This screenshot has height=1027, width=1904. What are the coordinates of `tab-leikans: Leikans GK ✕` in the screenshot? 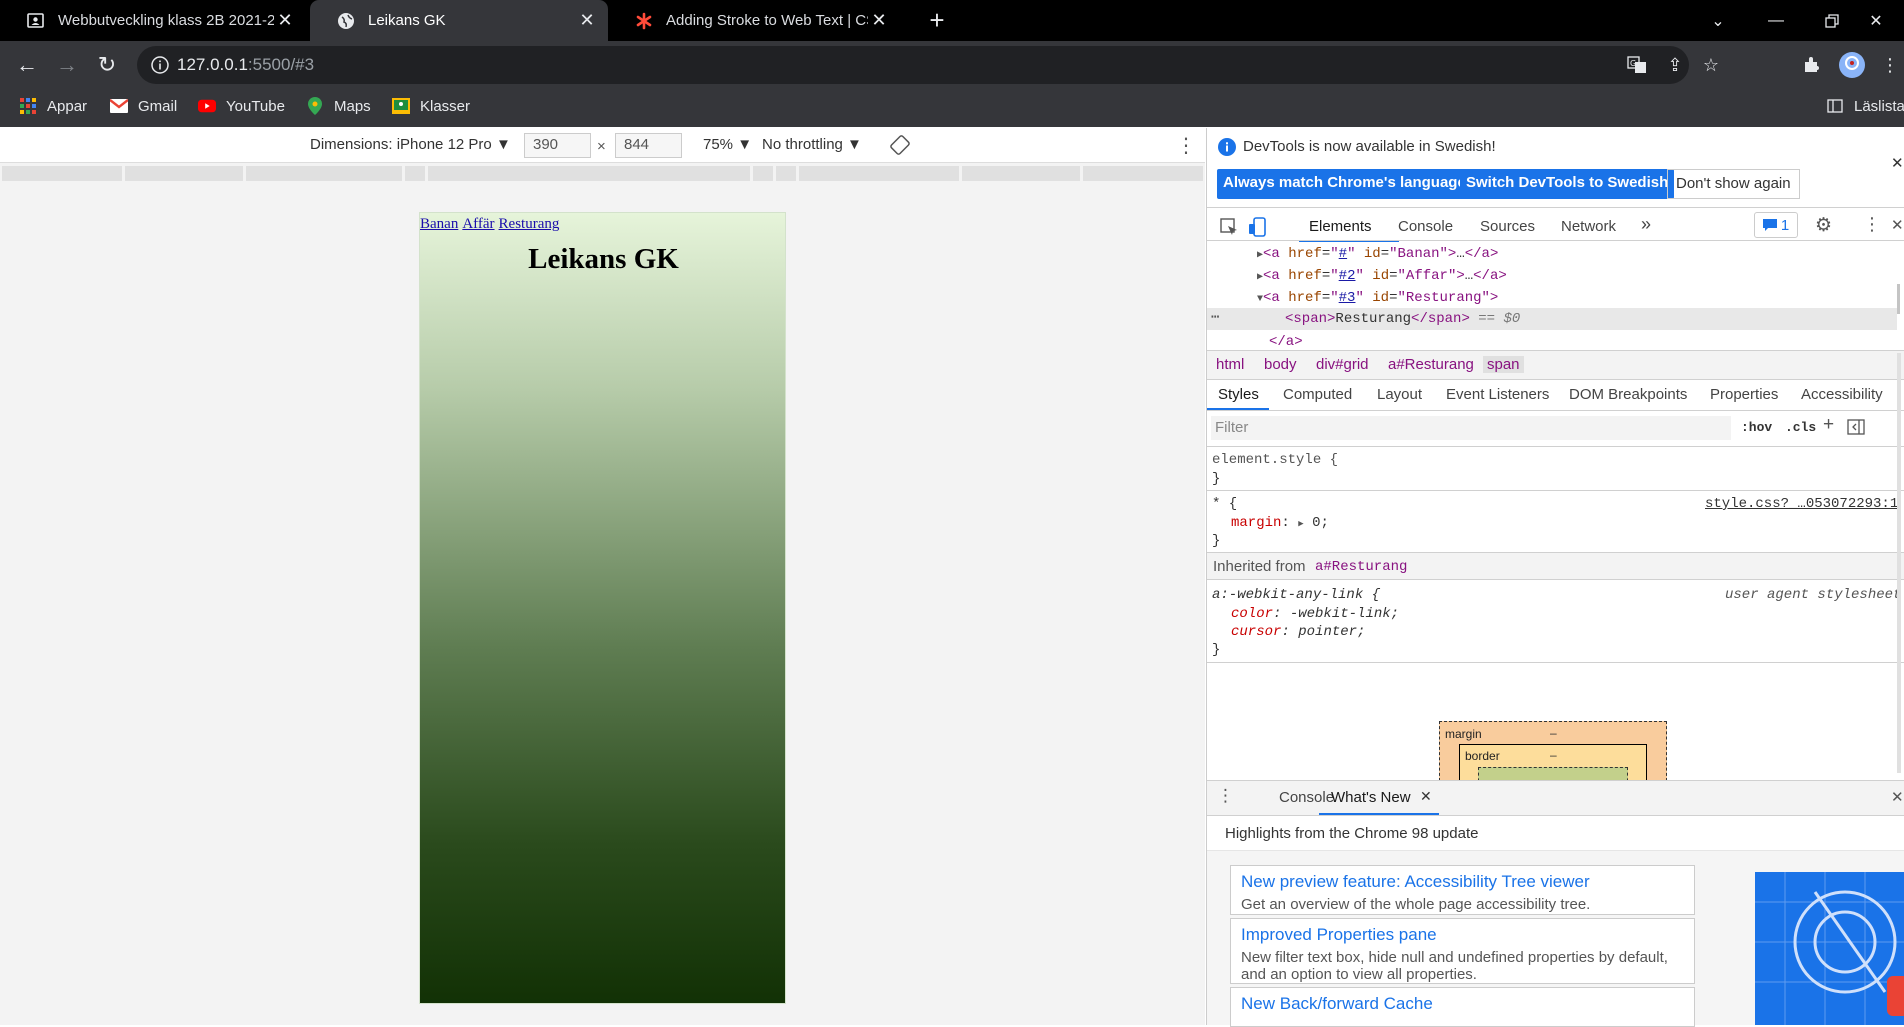 It's located at (459, 20).